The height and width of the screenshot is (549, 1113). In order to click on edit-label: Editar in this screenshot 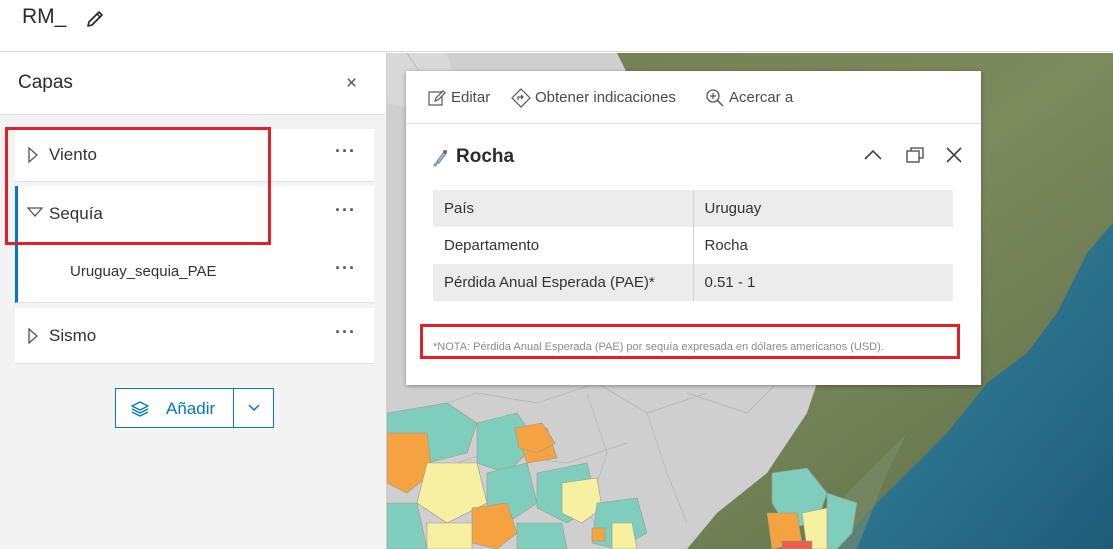, I will do `click(471, 97)`.